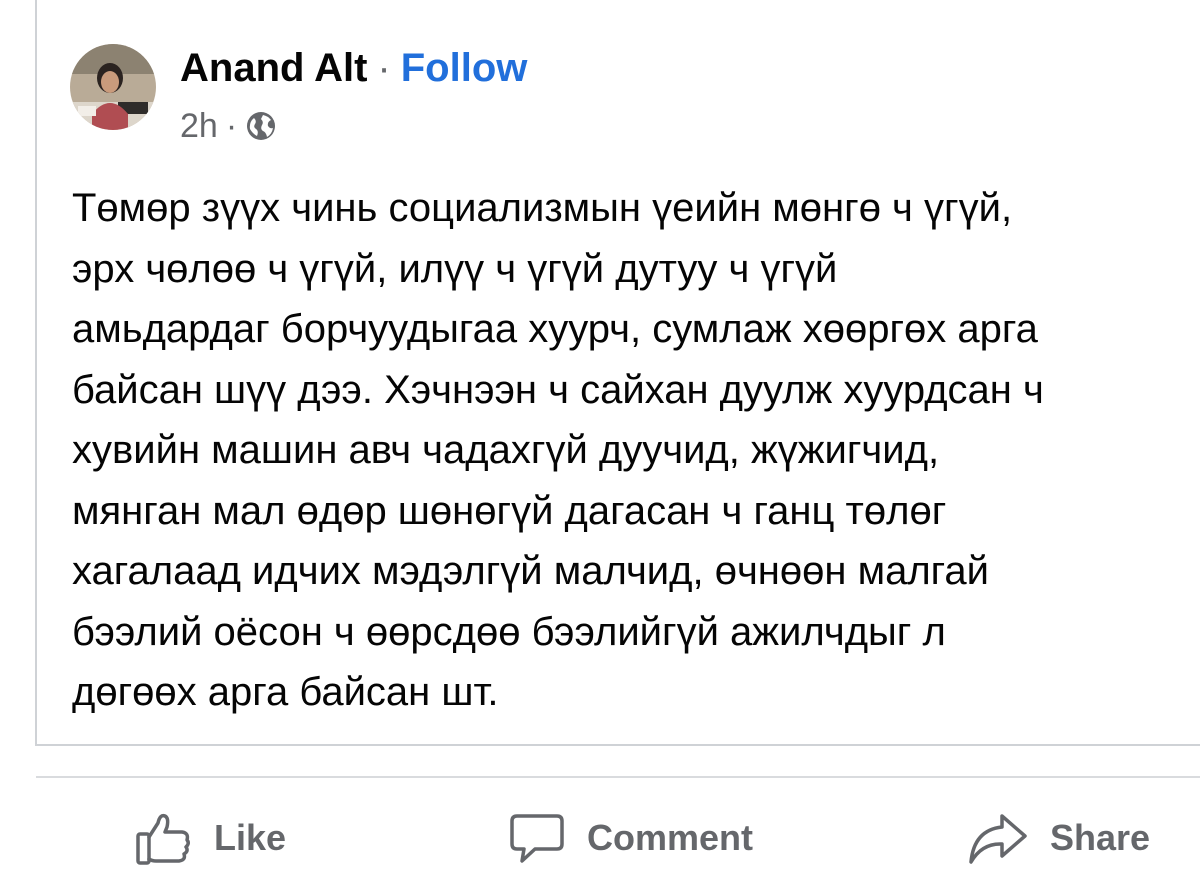 The height and width of the screenshot is (889, 1200). What do you see at coordinates (464, 68) in the screenshot?
I see `follow-button: Follow` at bounding box center [464, 68].